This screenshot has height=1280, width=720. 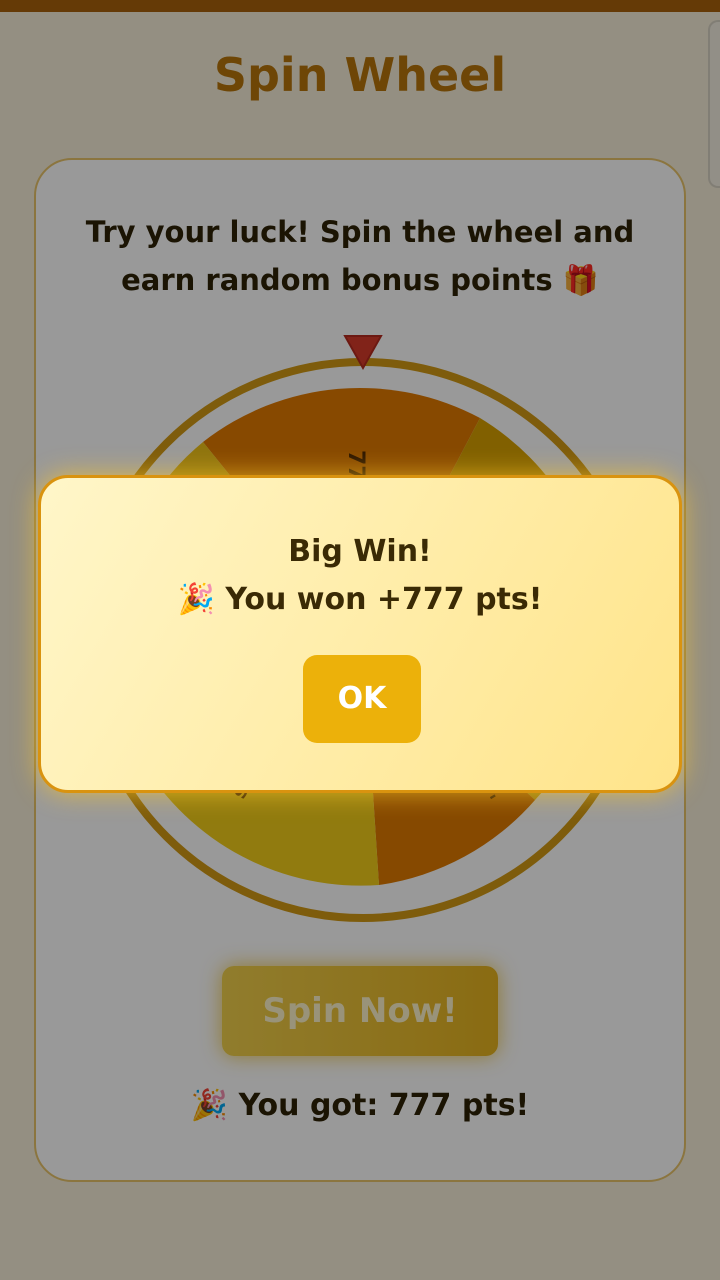 What do you see at coordinates (196, 599) in the screenshot?
I see `party-popper-icon: 🎉` at bounding box center [196, 599].